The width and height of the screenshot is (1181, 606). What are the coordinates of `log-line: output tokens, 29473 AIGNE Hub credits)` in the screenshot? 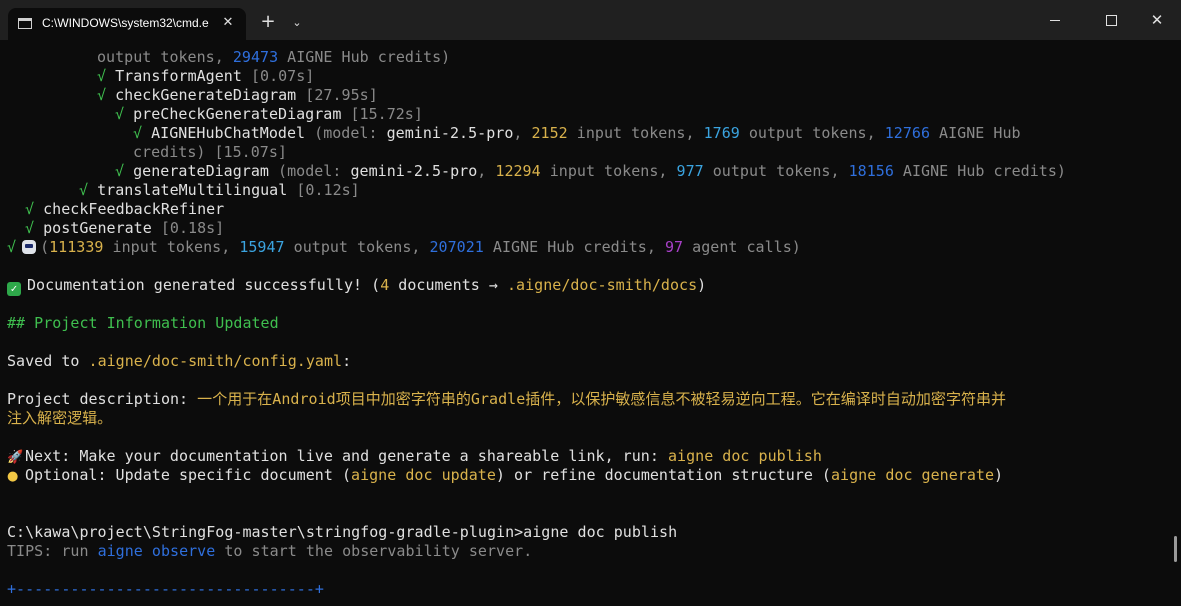 It's located at (274, 57).